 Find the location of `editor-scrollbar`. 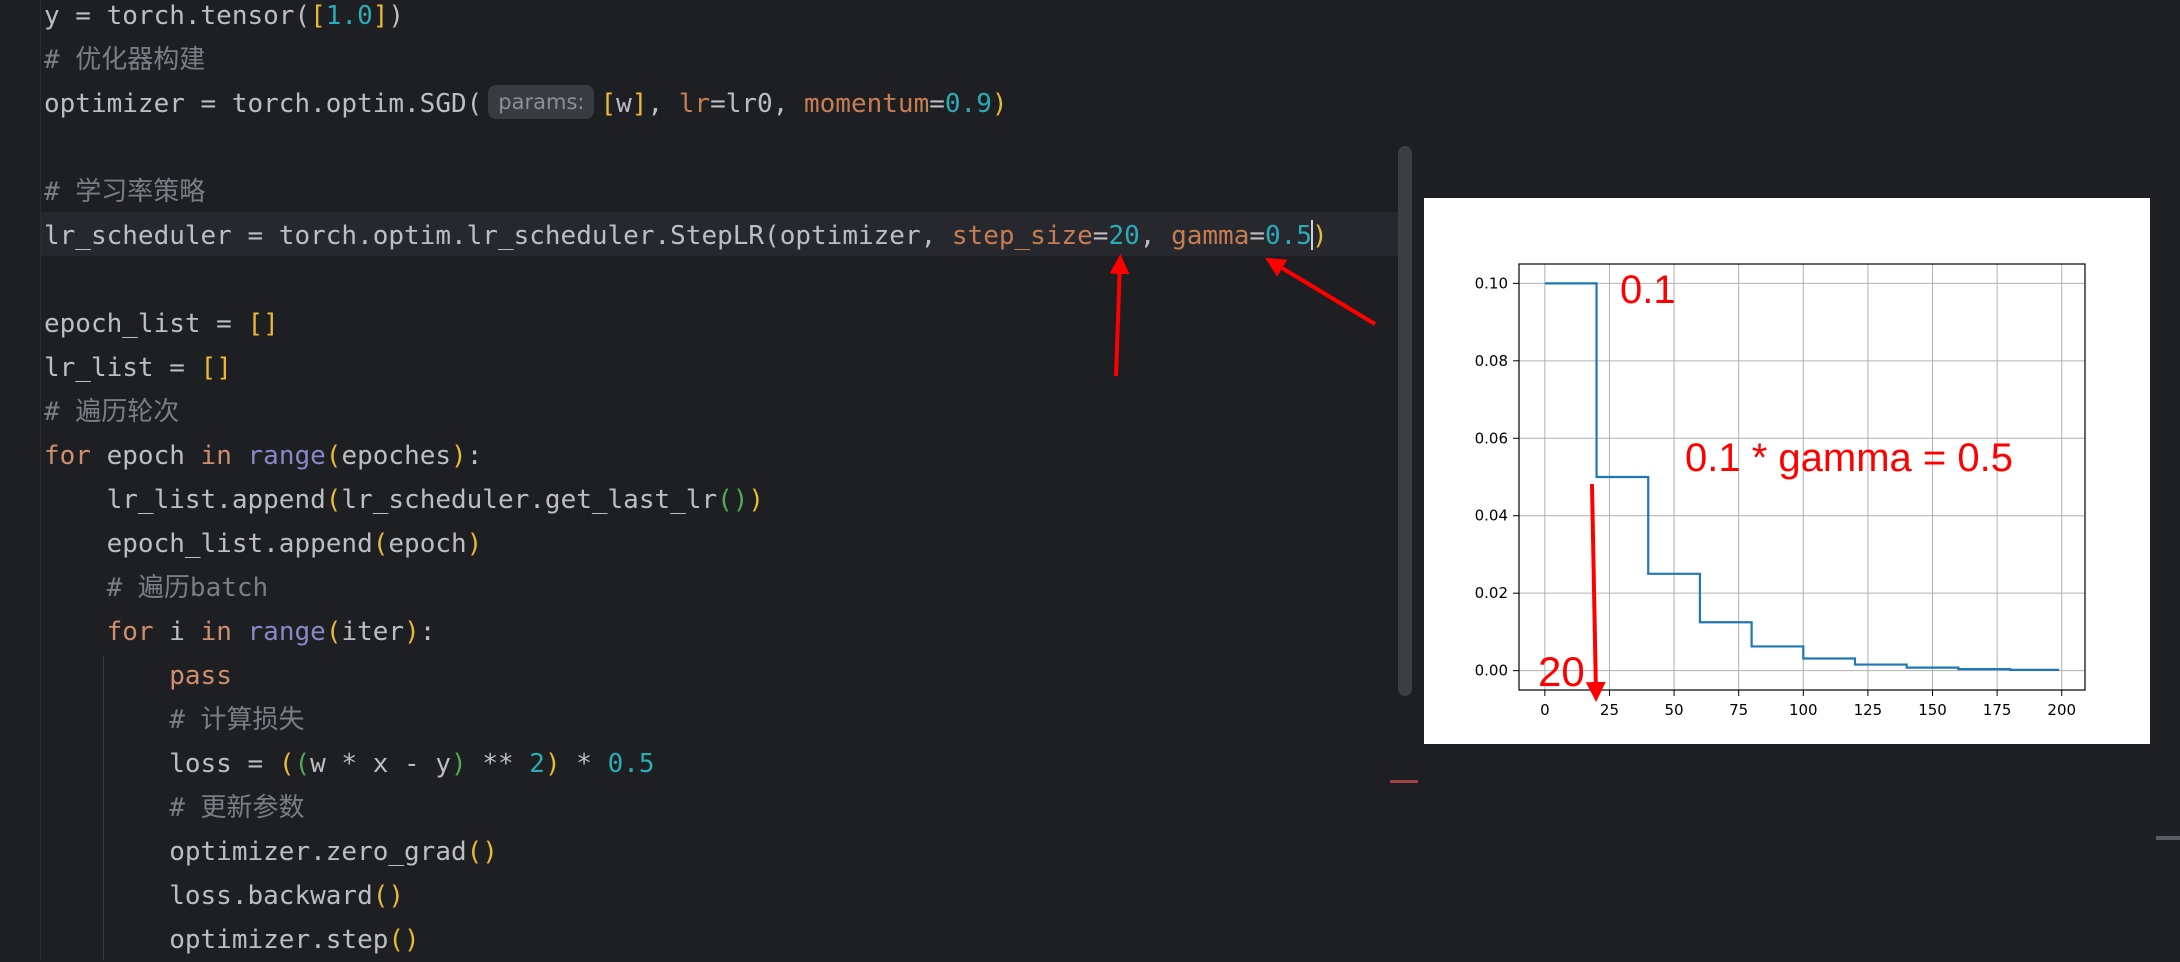

editor-scrollbar is located at coordinates (1405, 421).